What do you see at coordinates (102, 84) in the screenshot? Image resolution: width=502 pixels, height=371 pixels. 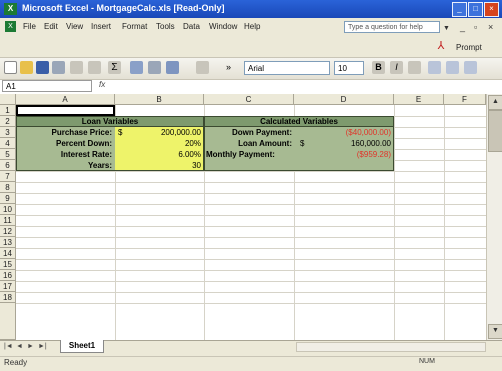 I see `fx-icon: fx` at bounding box center [102, 84].